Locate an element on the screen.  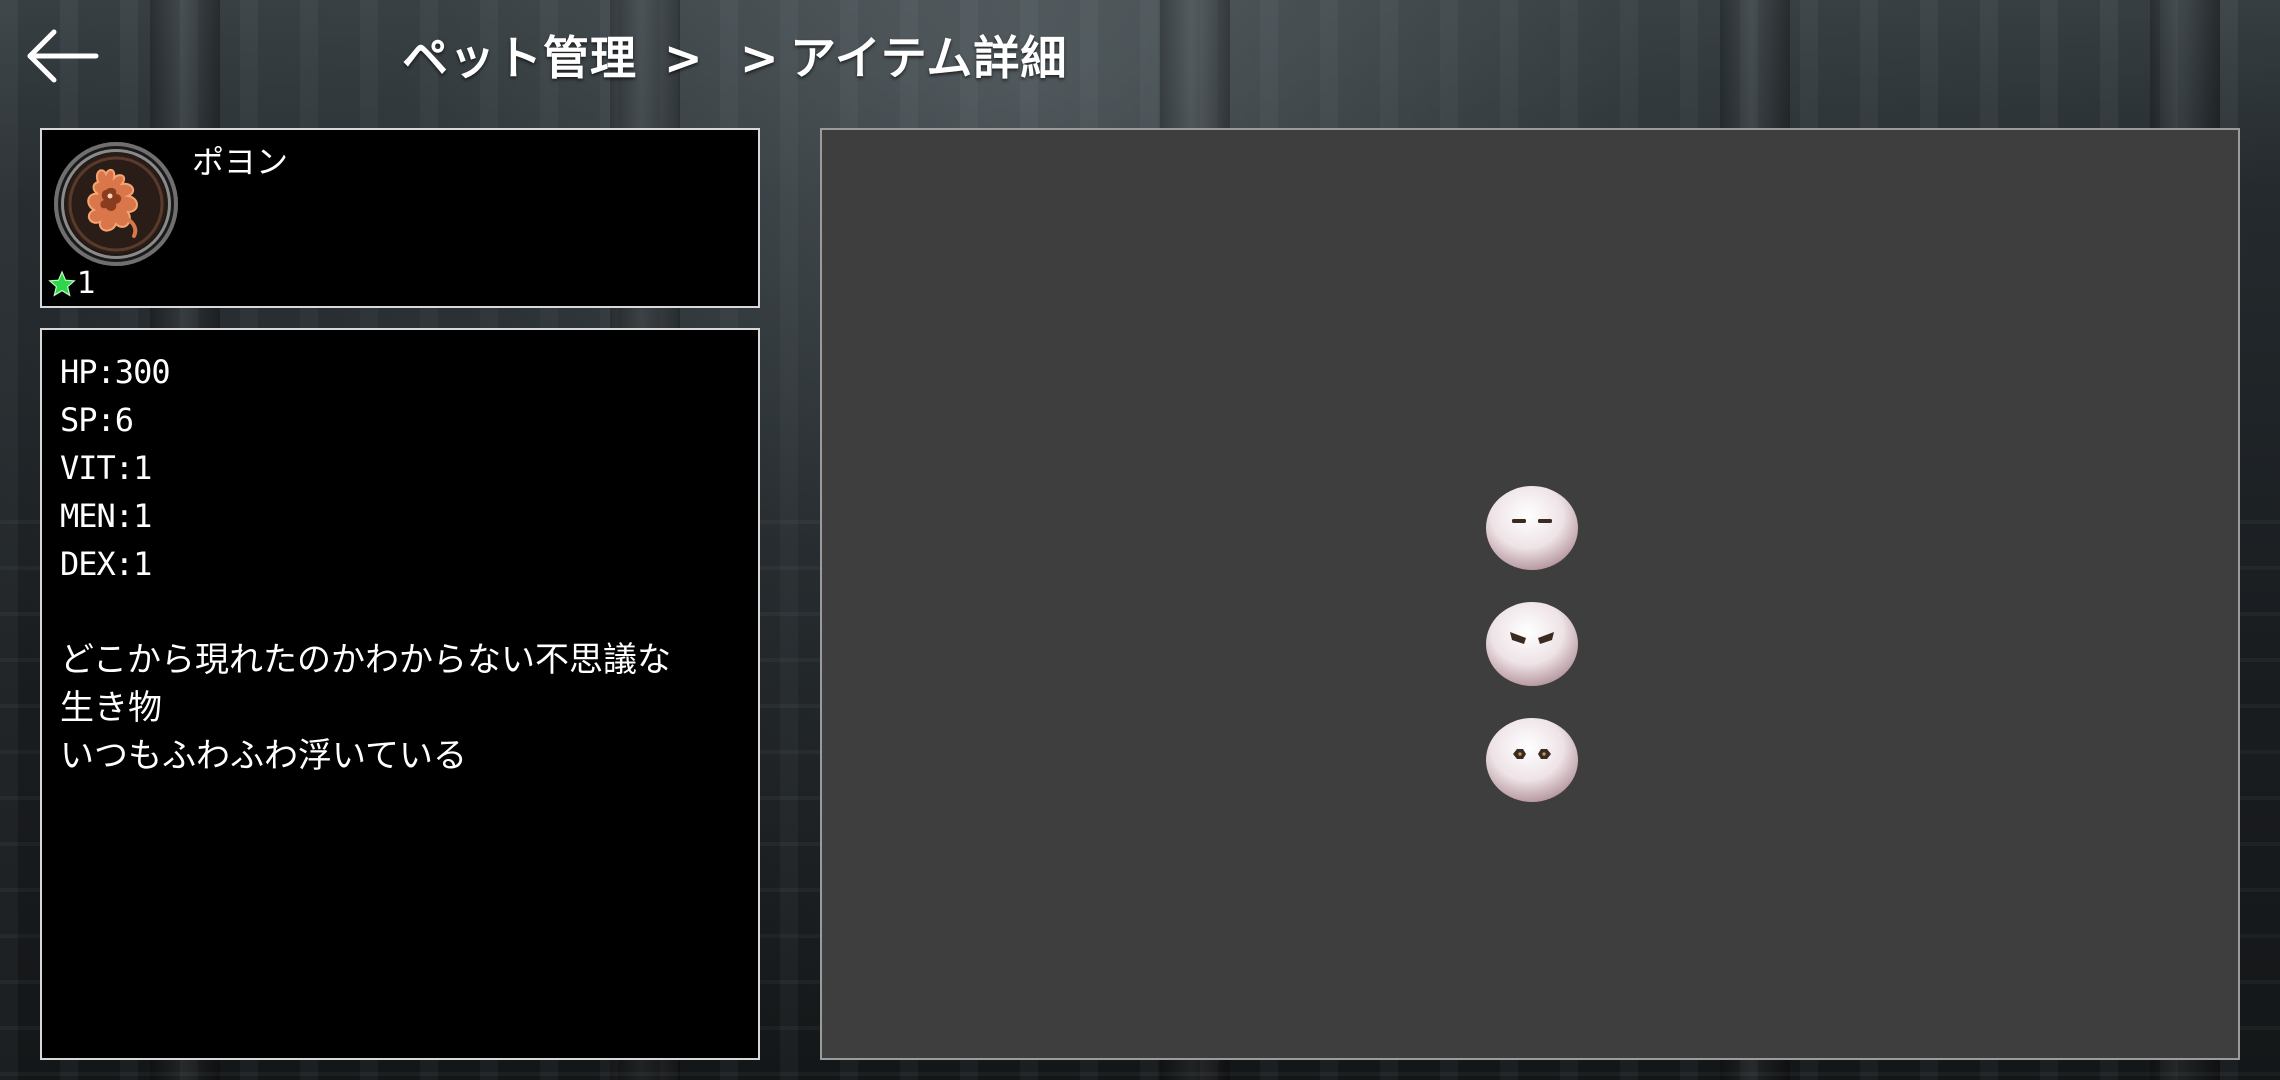
fox-emblem-icon is located at coordinates (116, 204).